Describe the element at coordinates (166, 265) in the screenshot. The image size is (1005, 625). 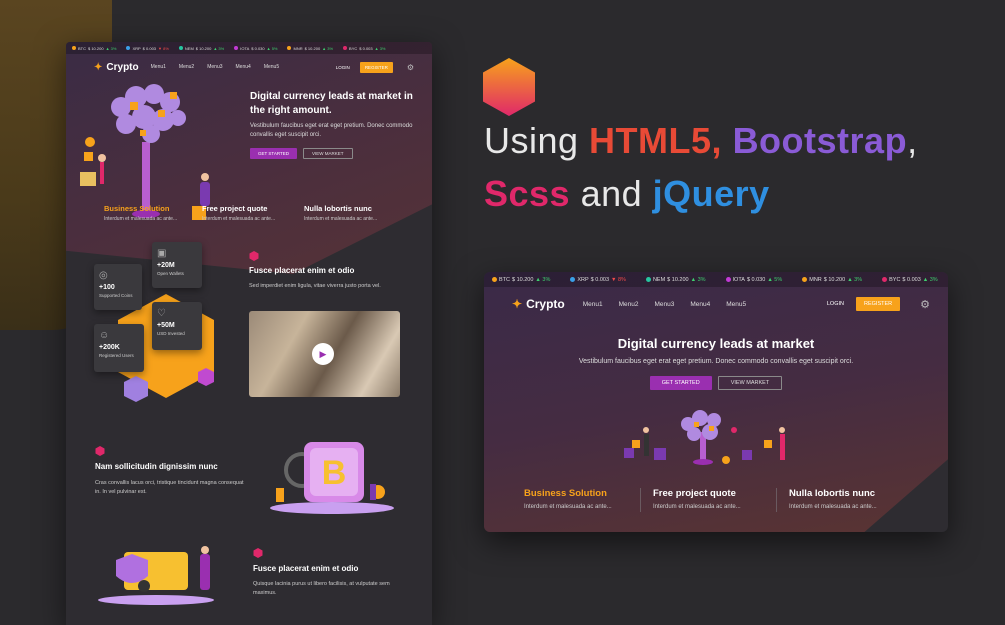
I see `stat-value: +20M` at that location.